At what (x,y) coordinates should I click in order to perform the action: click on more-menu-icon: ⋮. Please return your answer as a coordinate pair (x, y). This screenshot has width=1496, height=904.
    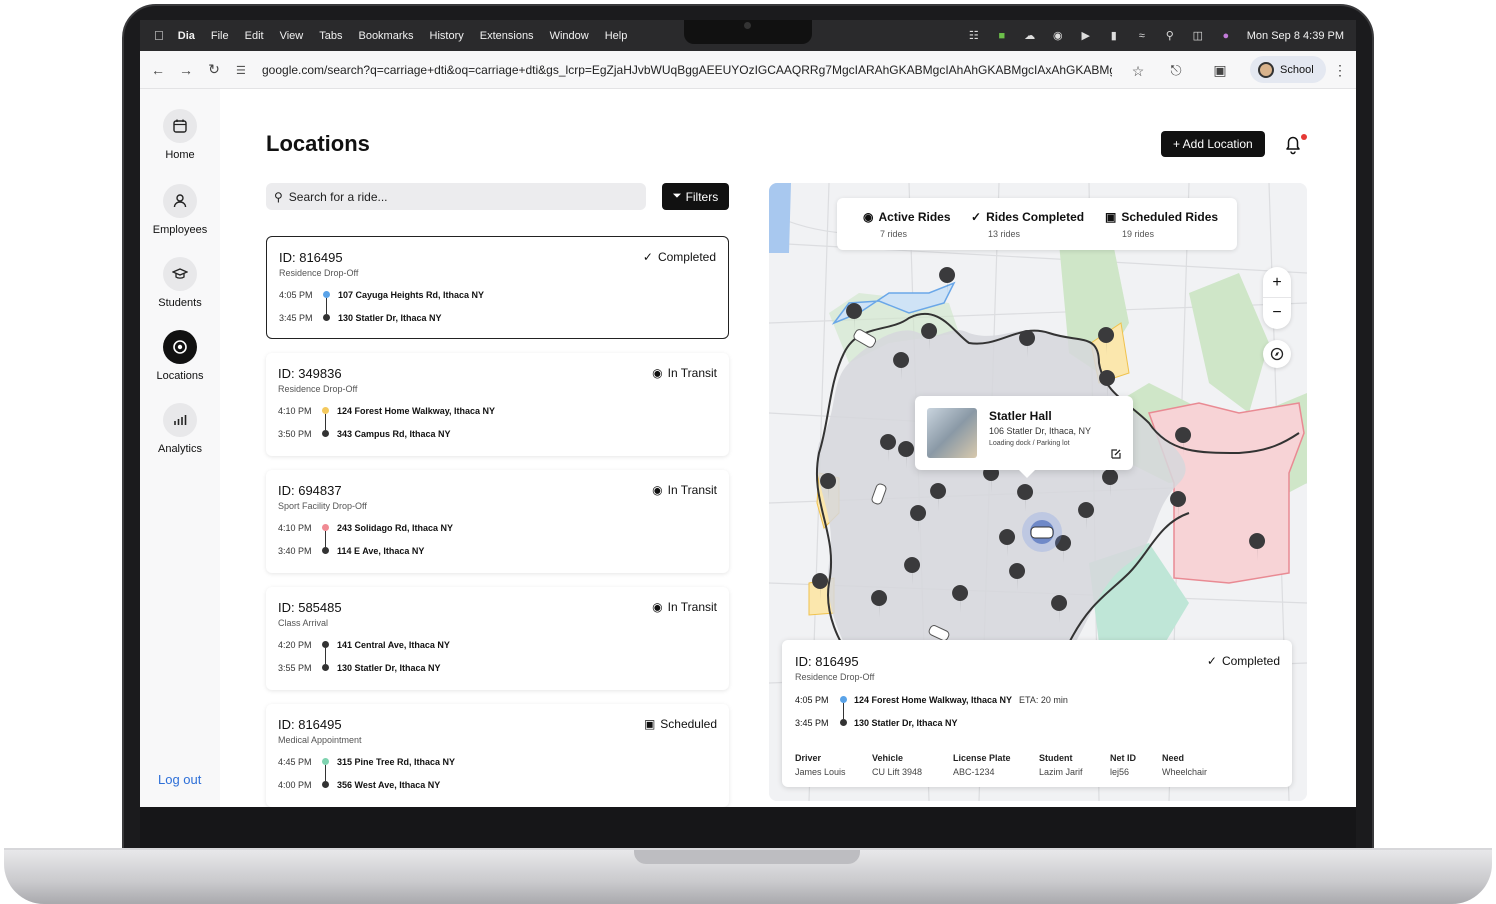
    Looking at the image, I should click on (1340, 70).